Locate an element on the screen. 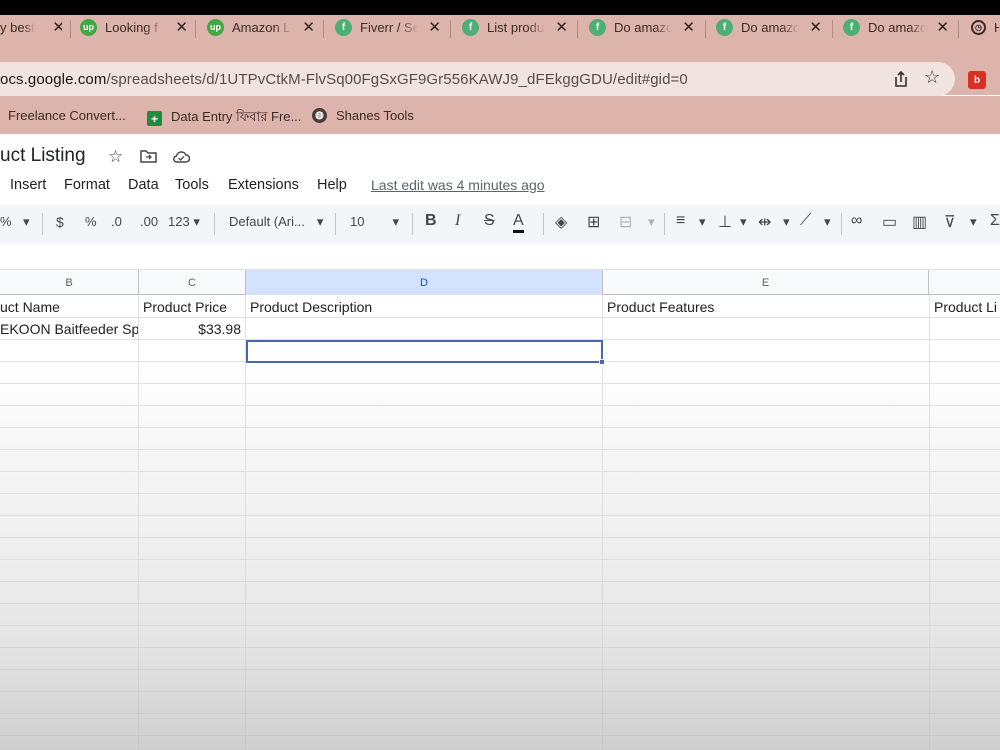  tab-8: ◷ H is located at coordinates (985, 27).